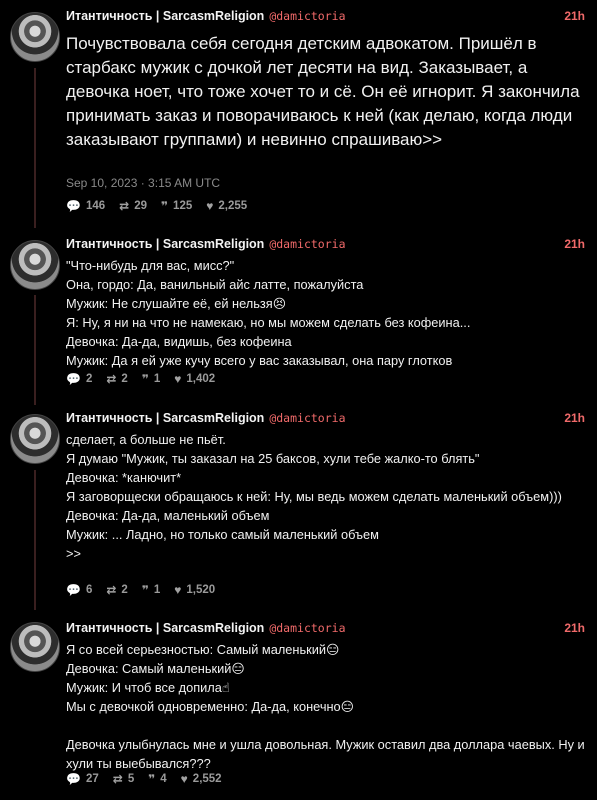 The height and width of the screenshot is (800, 597). I want to click on like-button: ♥ 2,255, so click(226, 206).